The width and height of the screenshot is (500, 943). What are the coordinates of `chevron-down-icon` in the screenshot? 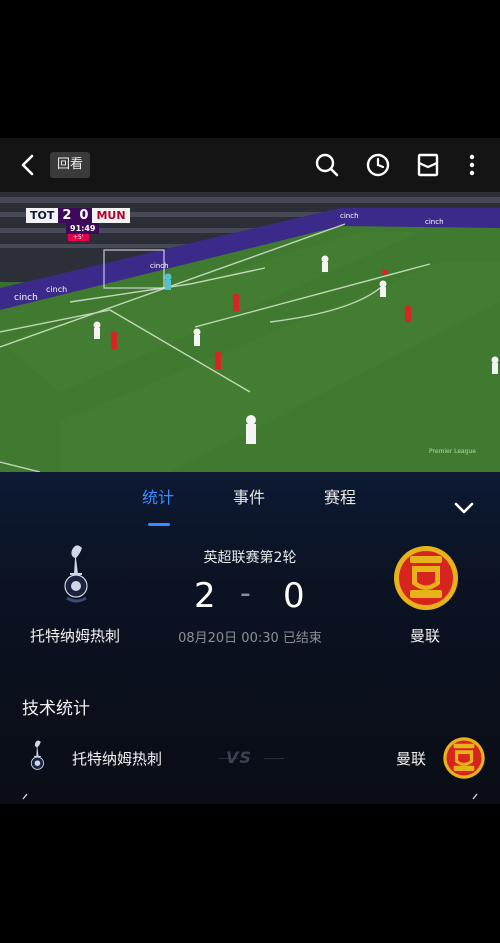 It's located at (464, 508).